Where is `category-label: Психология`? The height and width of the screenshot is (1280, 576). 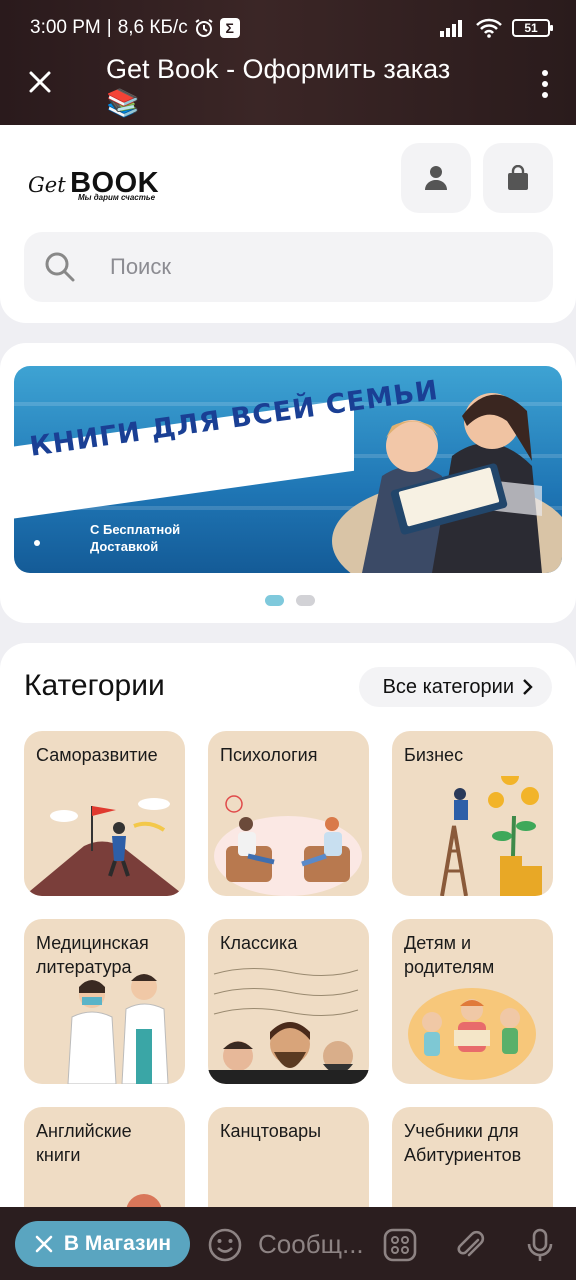 category-label: Психология is located at coordinates (269, 755).